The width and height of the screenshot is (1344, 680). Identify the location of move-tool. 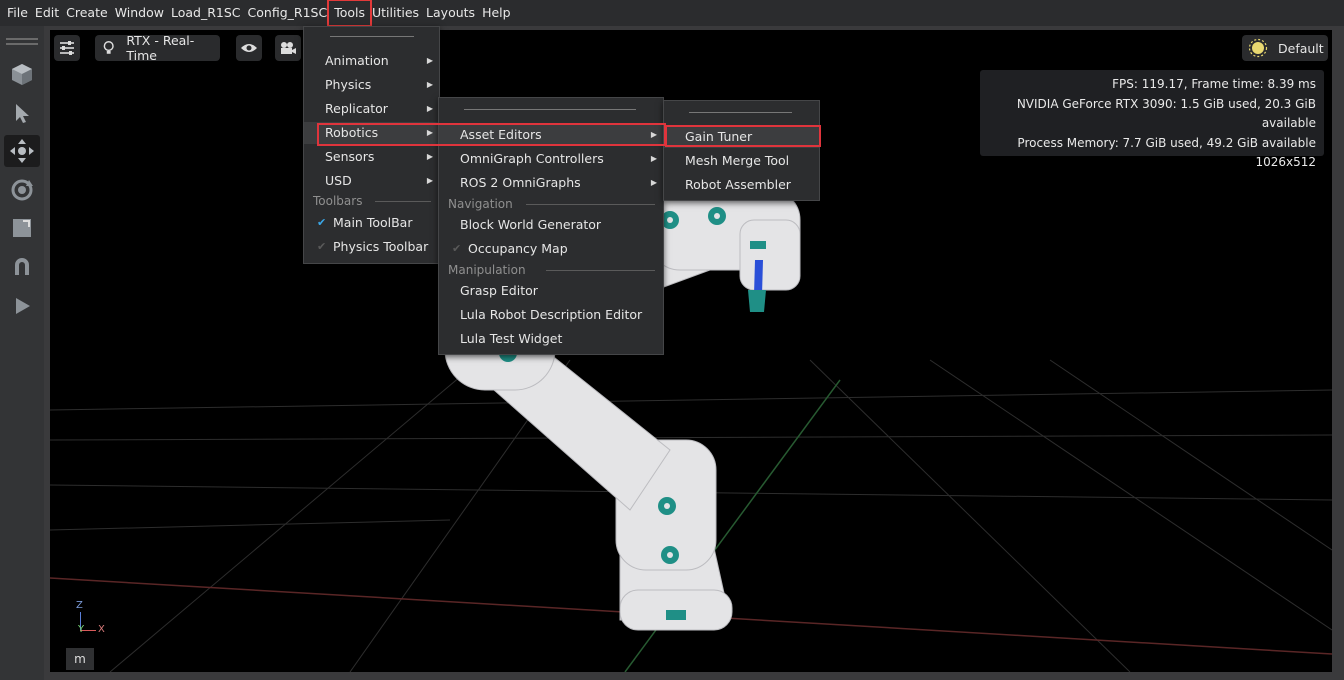
(22, 151).